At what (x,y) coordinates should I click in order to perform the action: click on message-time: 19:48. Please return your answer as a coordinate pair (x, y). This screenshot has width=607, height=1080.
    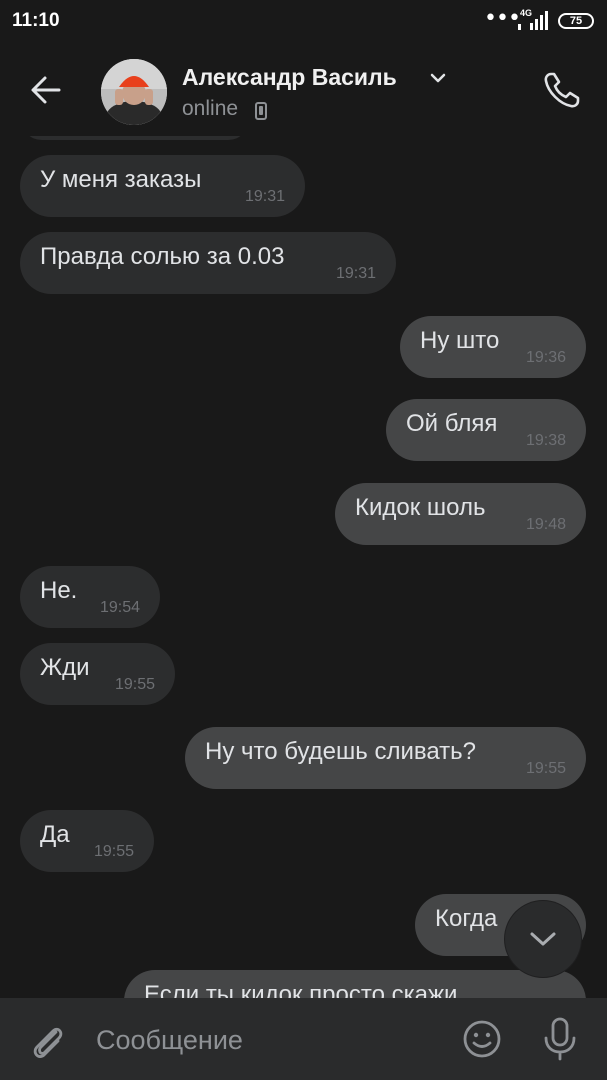
    Looking at the image, I should click on (545, 524).